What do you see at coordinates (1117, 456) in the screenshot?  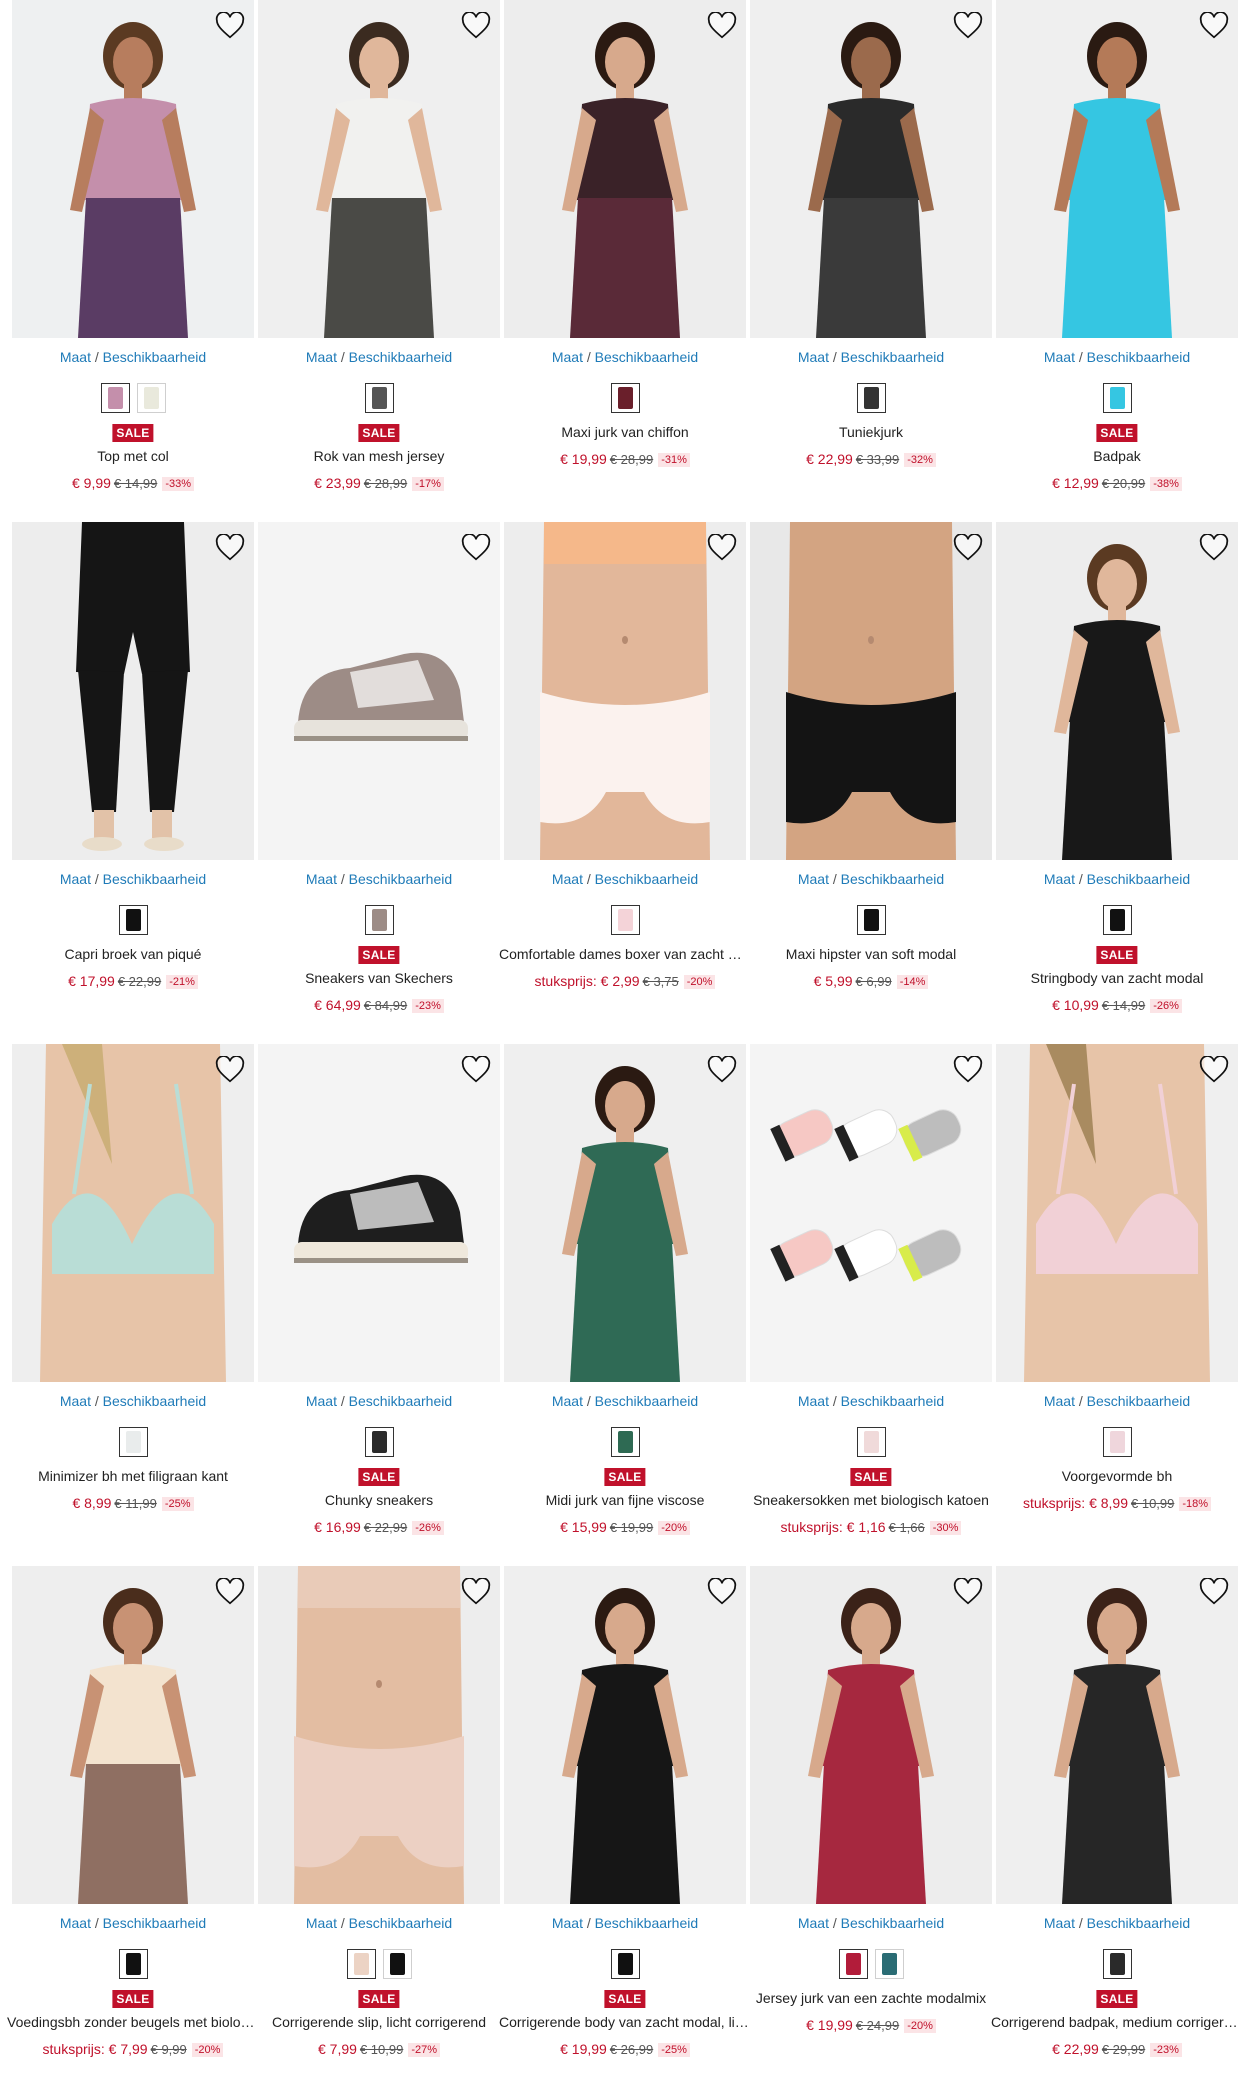 I see `product-name: Badpak` at bounding box center [1117, 456].